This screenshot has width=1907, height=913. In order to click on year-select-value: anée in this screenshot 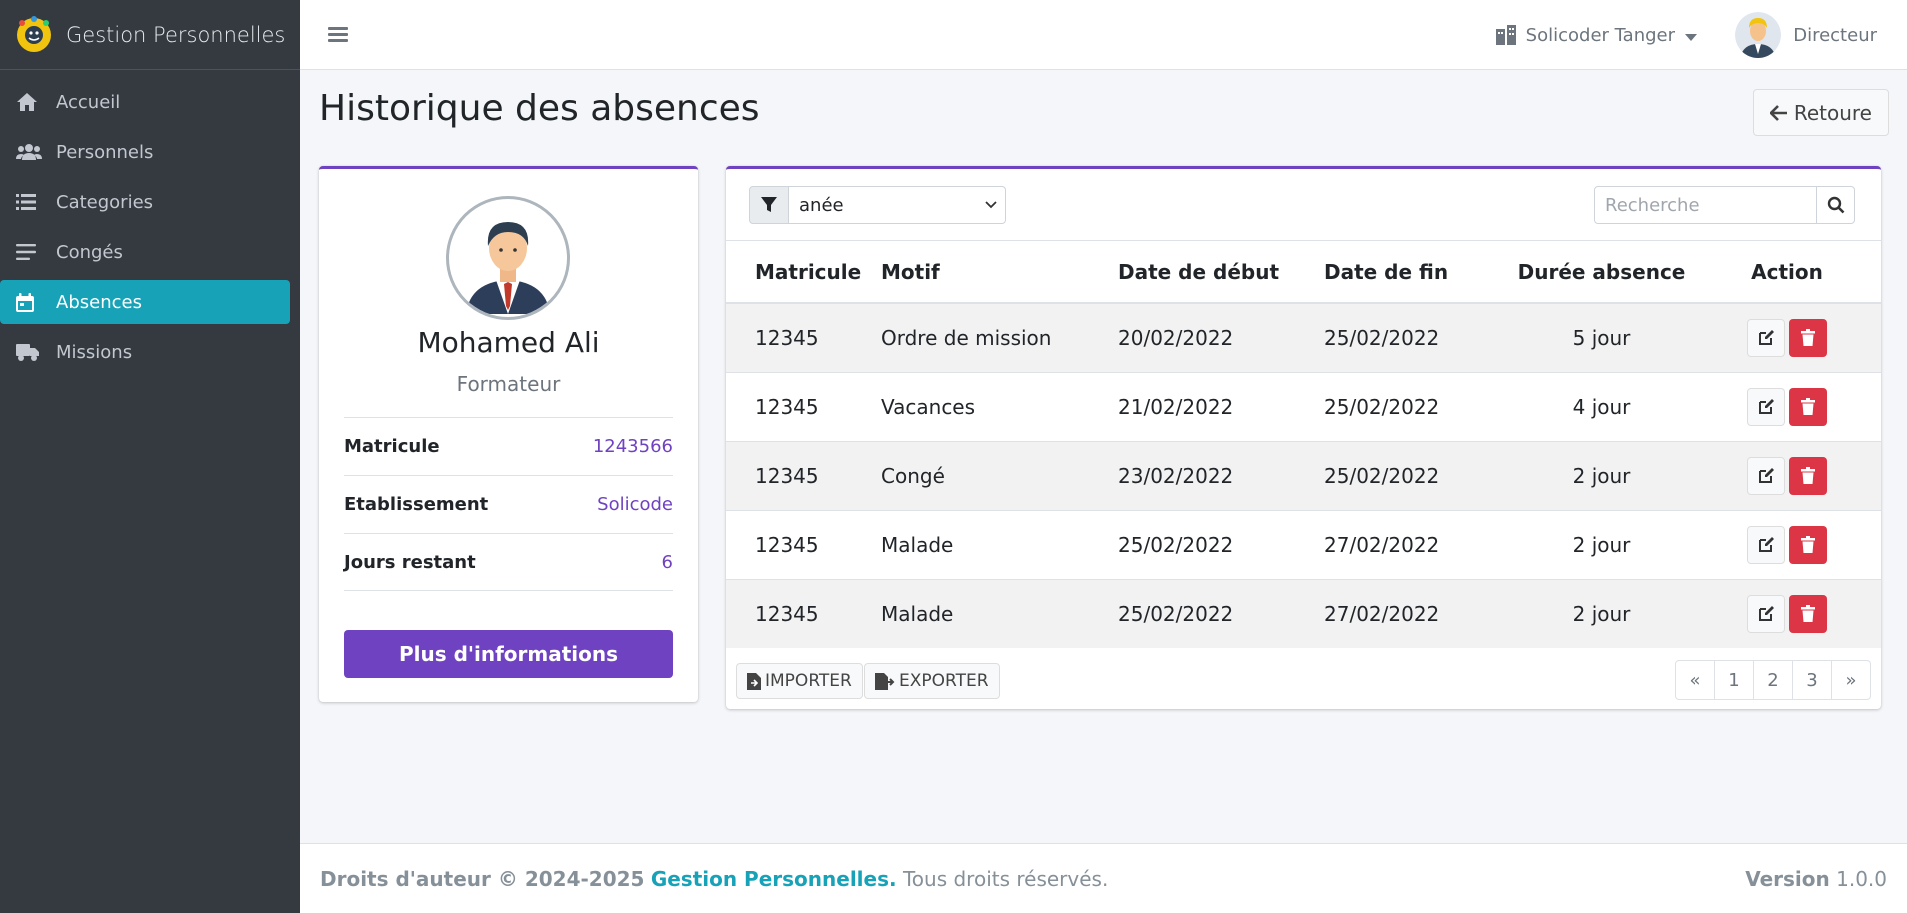, I will do `click(821, 205)`.